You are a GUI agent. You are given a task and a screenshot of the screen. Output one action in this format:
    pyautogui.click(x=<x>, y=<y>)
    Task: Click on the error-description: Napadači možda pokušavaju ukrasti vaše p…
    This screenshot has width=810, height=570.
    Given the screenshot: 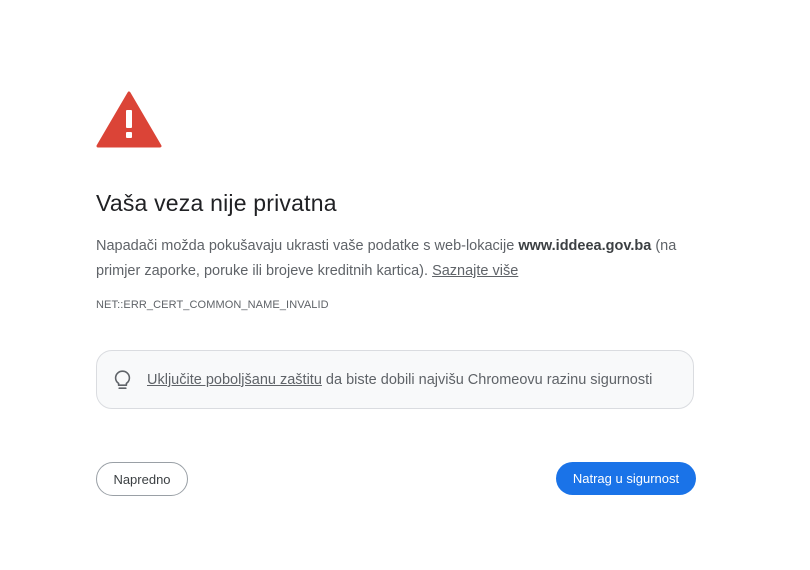 What is the action you would take?
    pyautogui.click(x=396, y=259)
    